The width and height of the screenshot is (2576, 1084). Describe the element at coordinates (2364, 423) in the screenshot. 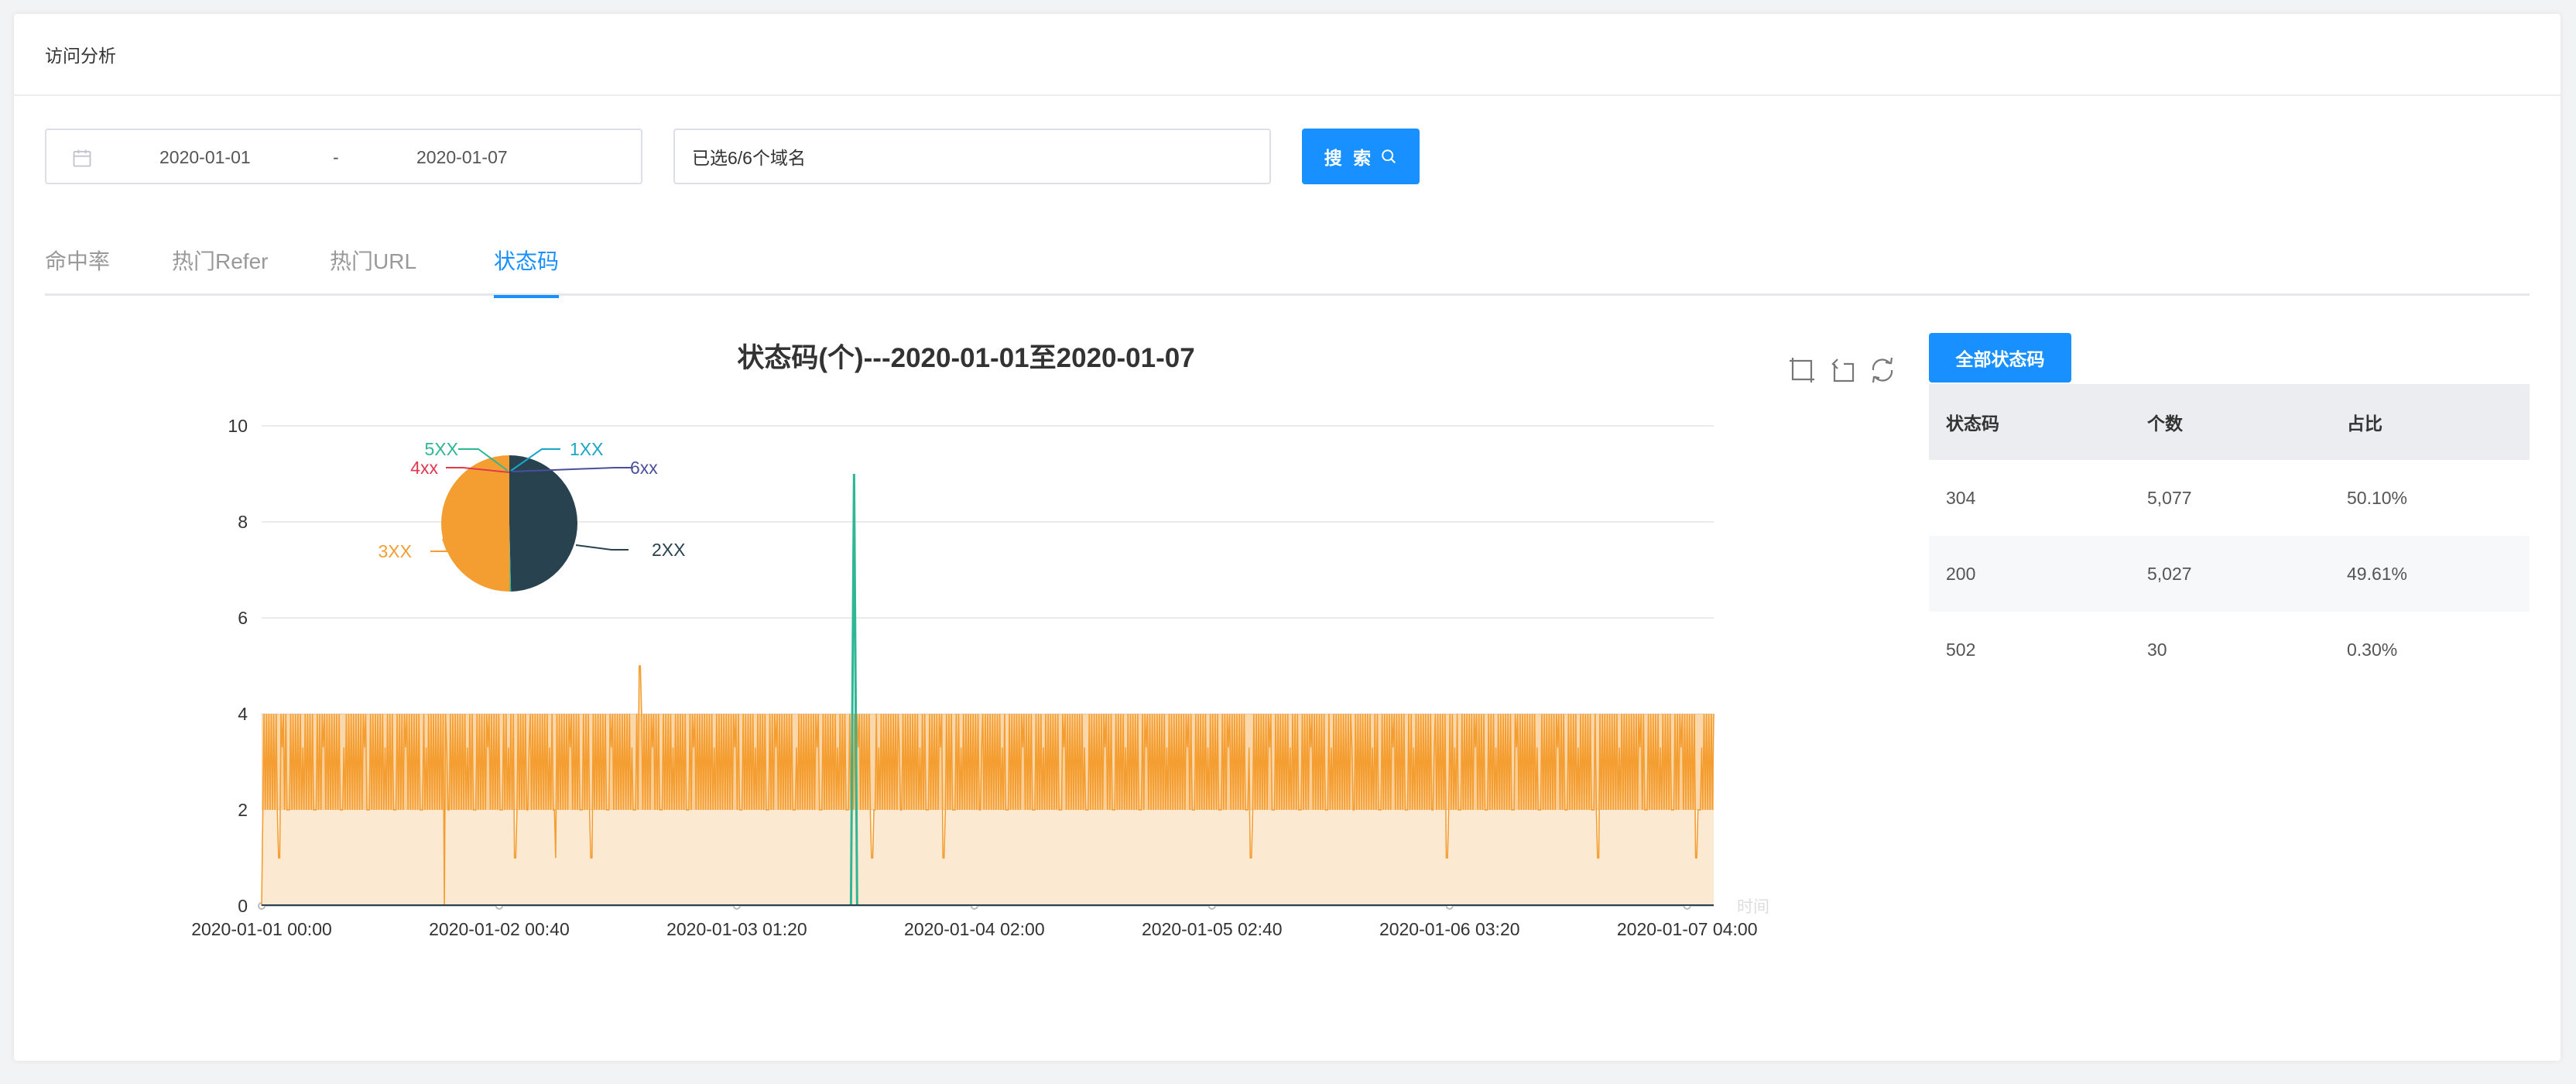

I see `header-ratio: 占比` at that location.